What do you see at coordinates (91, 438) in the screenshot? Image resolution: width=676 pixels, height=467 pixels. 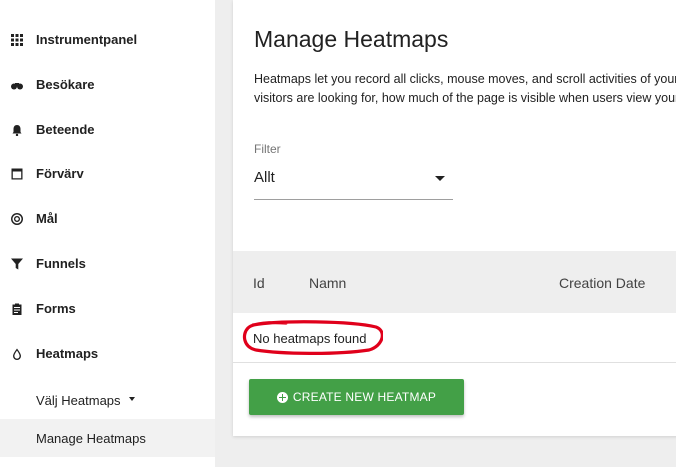 I see `sidebar-subitem-label: Manage Heatmaps` at bounding box center [91, 438].